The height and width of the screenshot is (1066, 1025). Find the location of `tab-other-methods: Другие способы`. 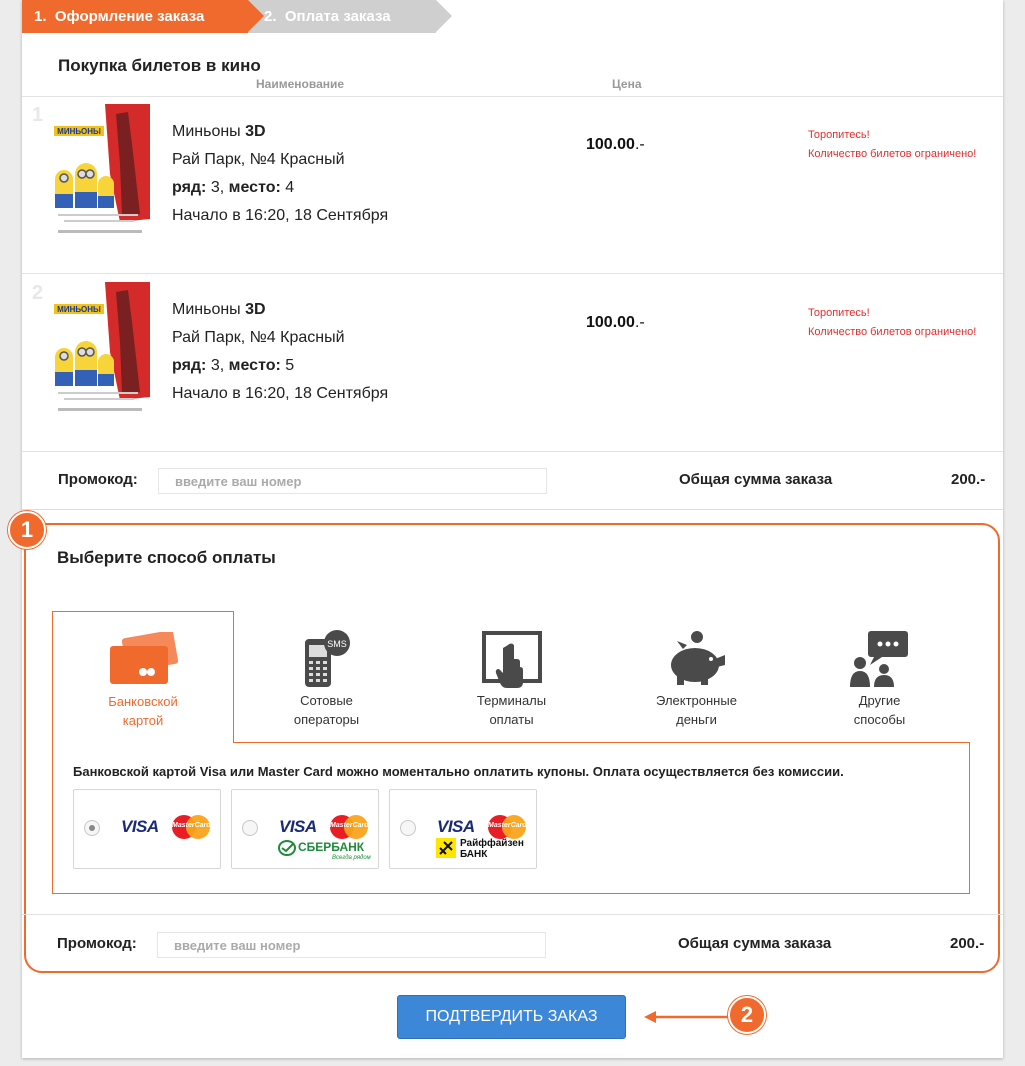

tab-other-methods: Другие способы is located at coordinates (879, 677).